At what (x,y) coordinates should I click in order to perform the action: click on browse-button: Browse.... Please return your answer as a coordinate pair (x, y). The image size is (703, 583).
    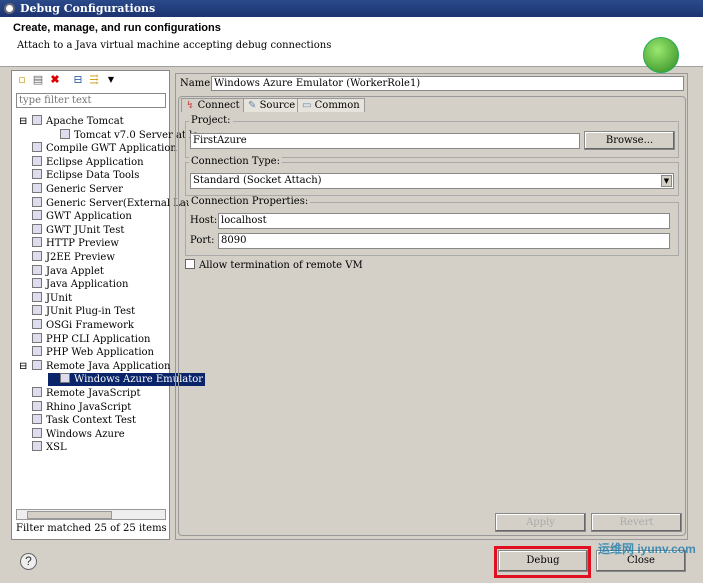
    Looking at the image, I should click on (629, 140).